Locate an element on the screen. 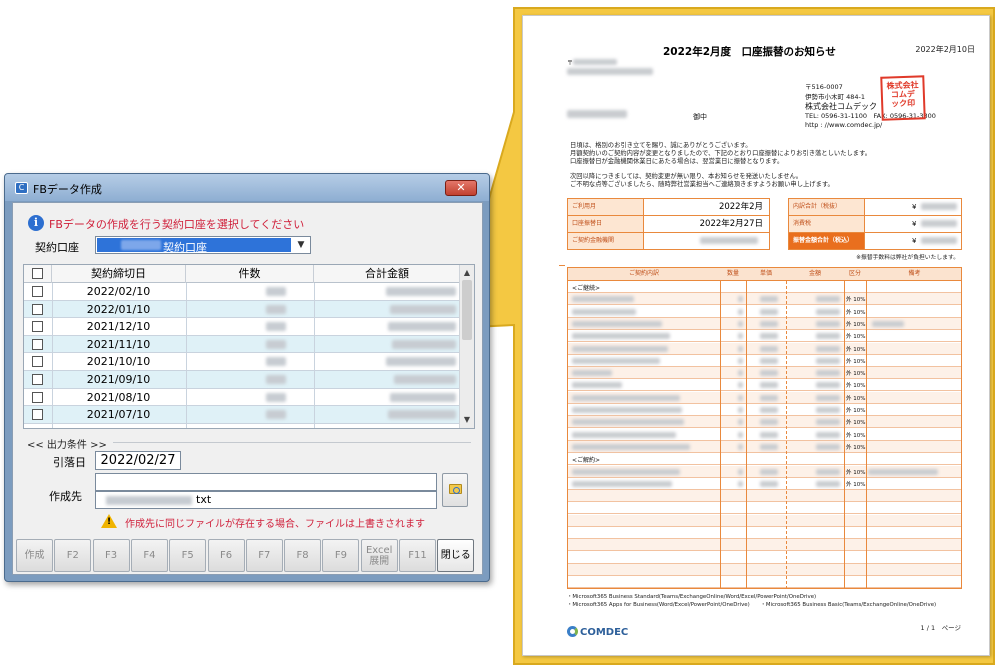  col-header-closing-date: 契約締切日 is located at coordinates (119, 274).